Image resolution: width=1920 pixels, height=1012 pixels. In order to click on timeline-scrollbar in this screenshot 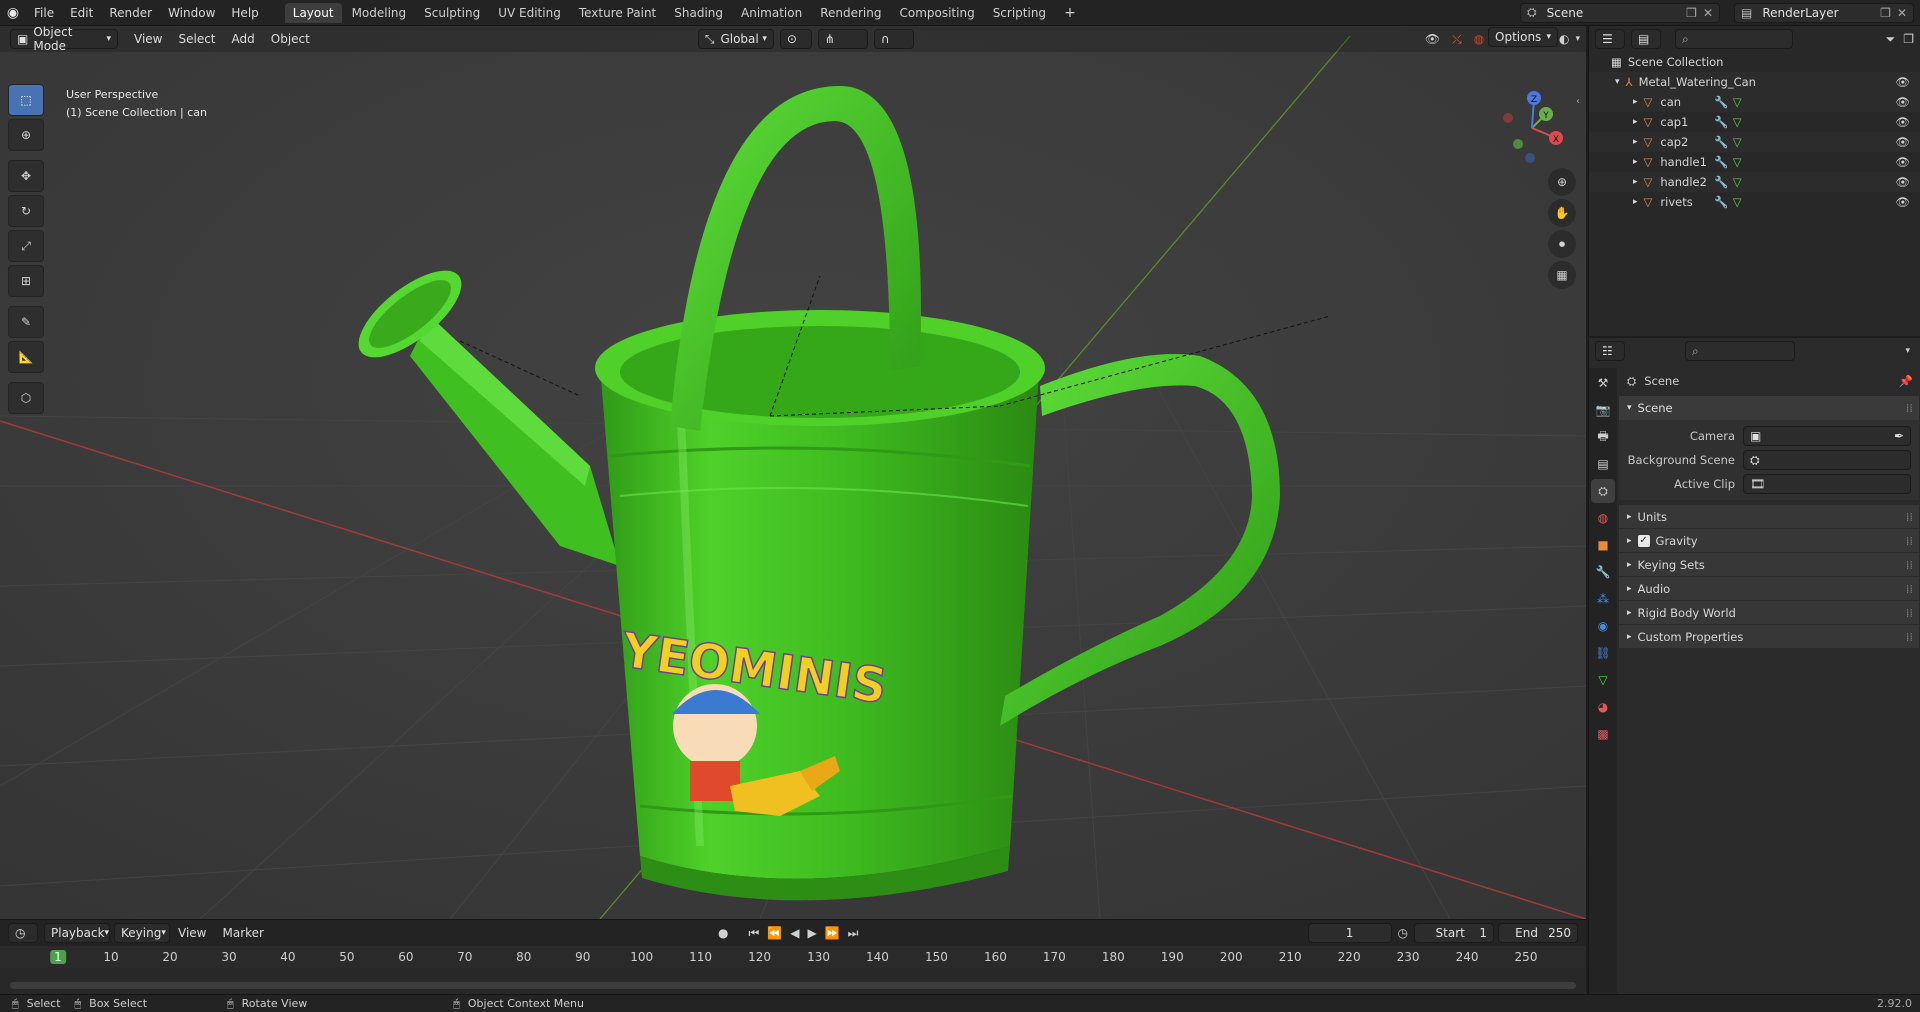, I will do `click(793, 985)`.